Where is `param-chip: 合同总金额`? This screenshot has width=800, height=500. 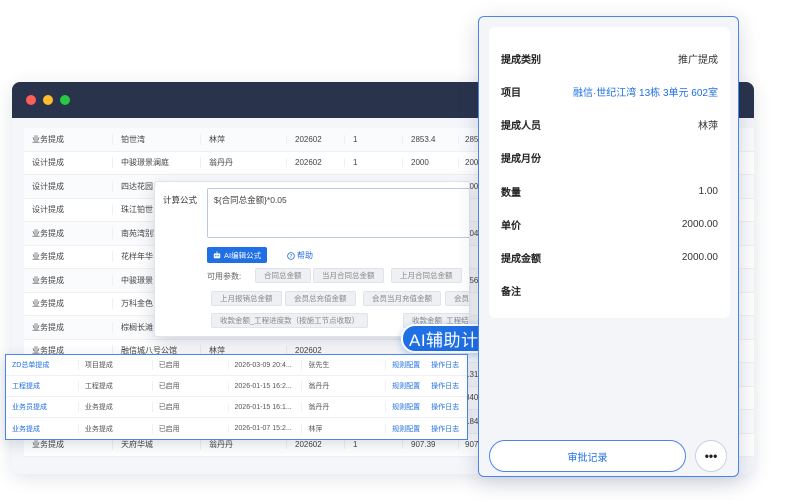 param-chip: 合同总金额 is located at coordinates (283, 275).